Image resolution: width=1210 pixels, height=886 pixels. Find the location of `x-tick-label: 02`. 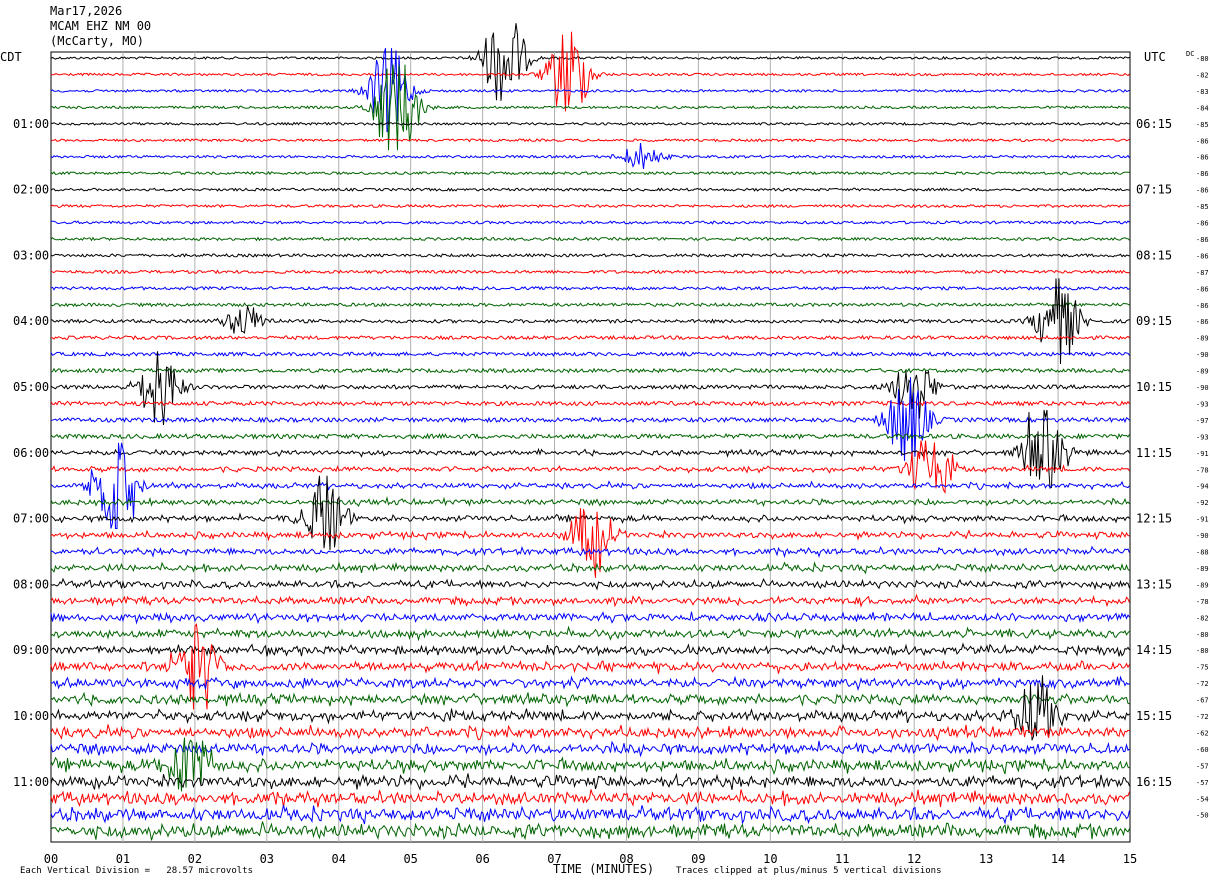

x-tick-label: 02 is located at coordinates (195, 859).